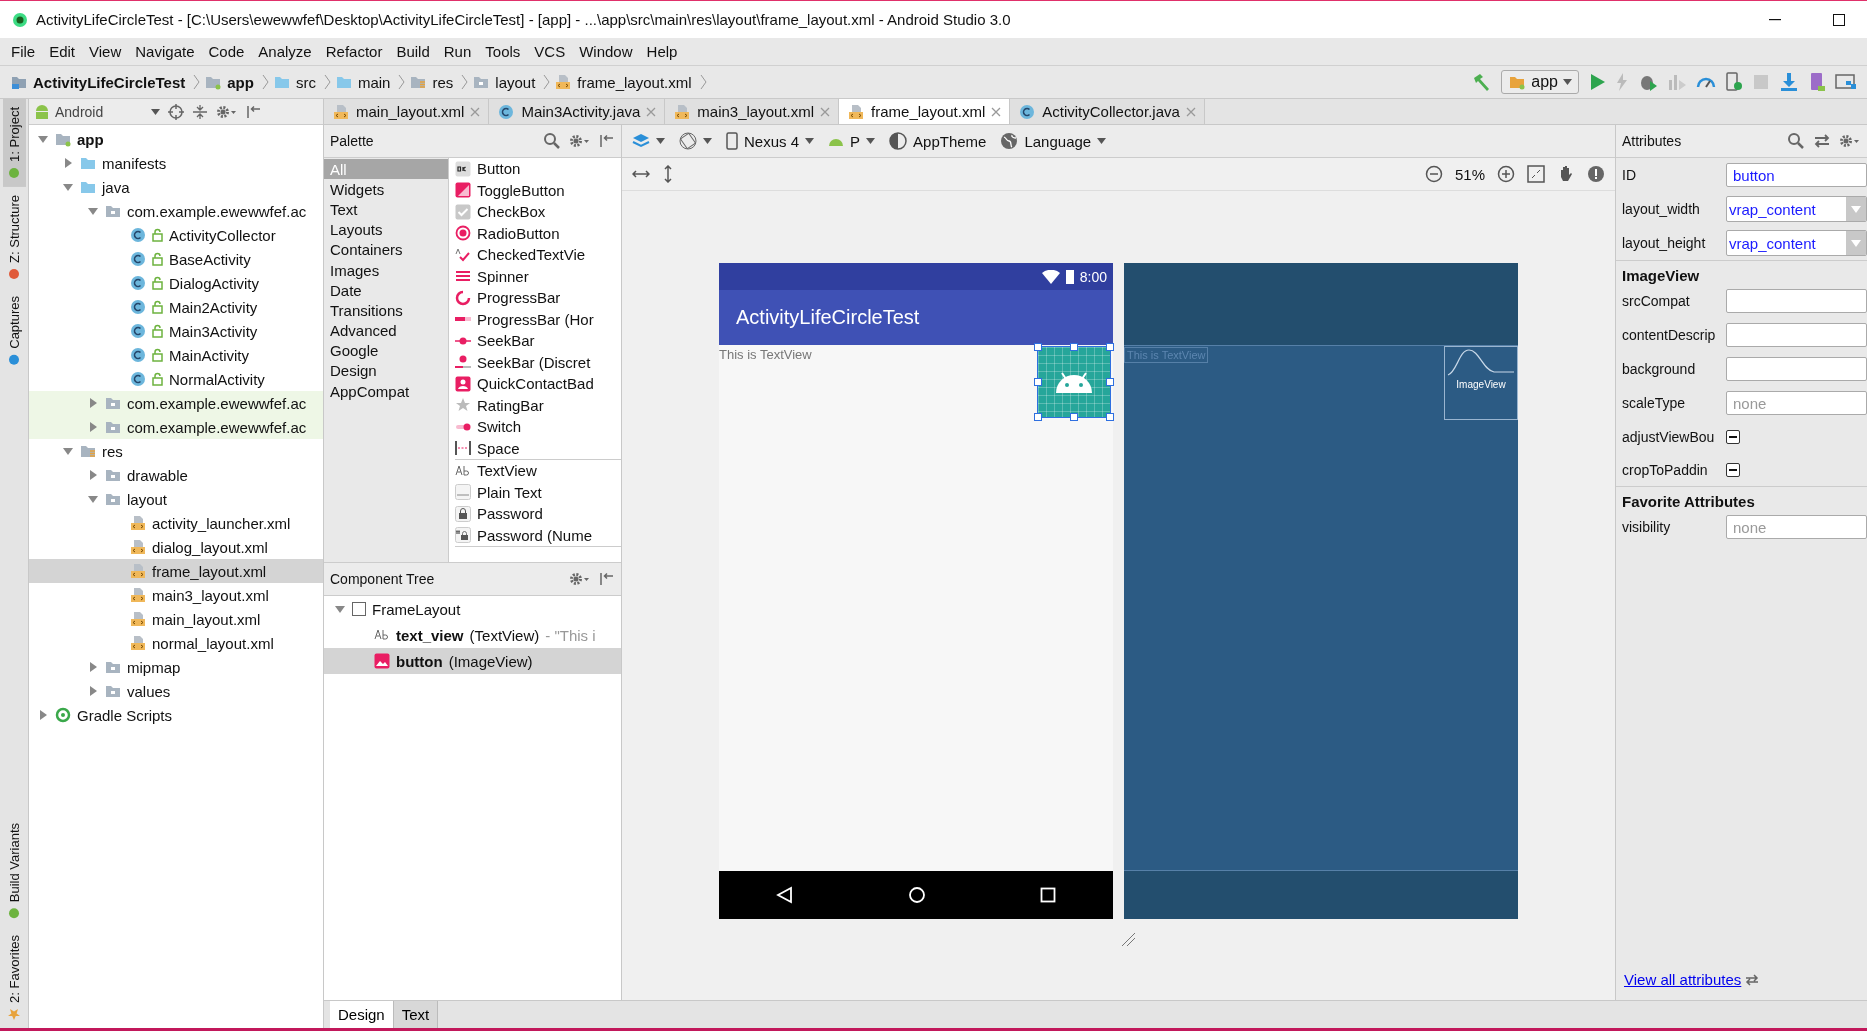 This screenshot has width=1867, height=1031. Describe the element at coordinates (407, 111) in the screenshot. I see `editor-tab: main_layout.xml` at that location.